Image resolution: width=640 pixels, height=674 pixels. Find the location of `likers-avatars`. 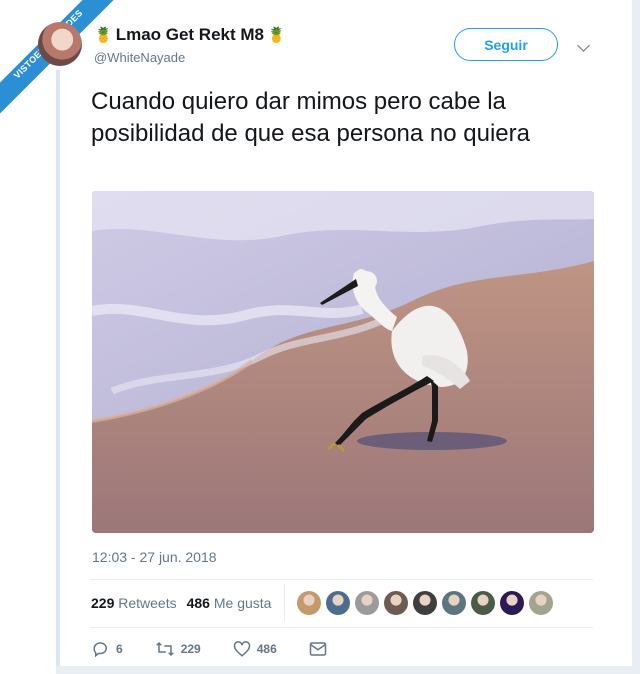

likers-avatars is located at coordinates (425, 603).